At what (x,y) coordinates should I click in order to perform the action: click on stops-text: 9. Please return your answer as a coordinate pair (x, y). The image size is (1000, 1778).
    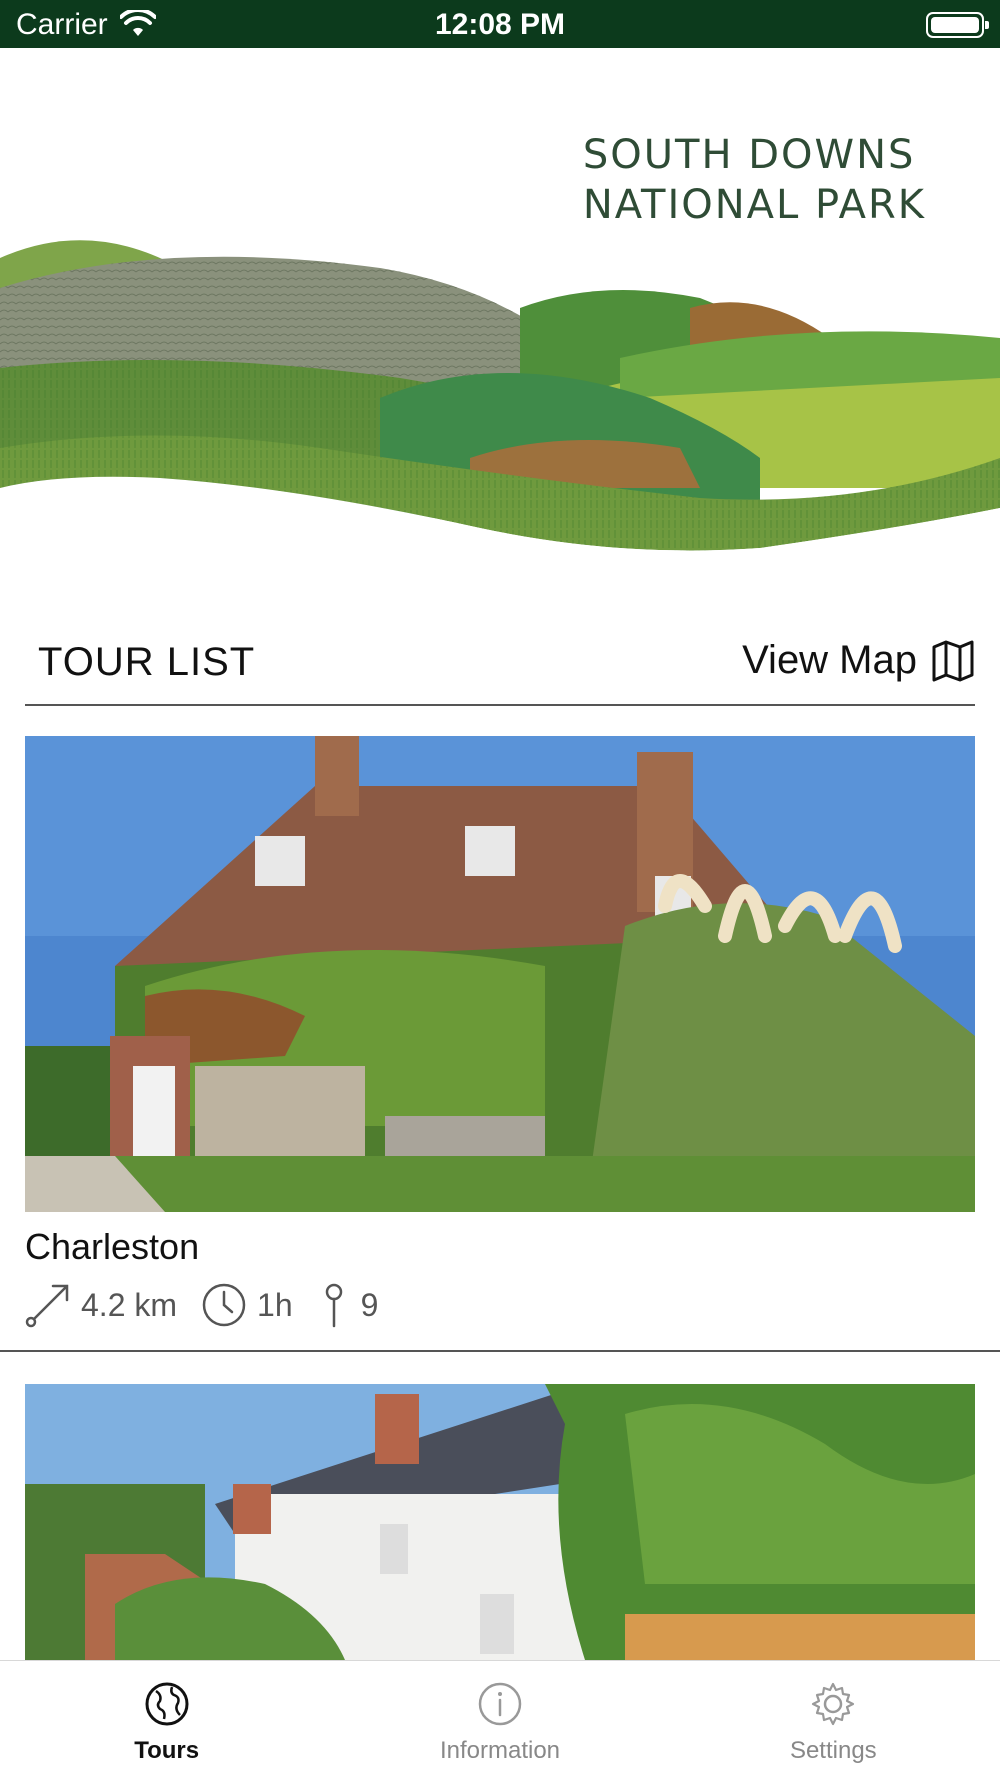
    Looking at the image, I should click on (369, 1304).